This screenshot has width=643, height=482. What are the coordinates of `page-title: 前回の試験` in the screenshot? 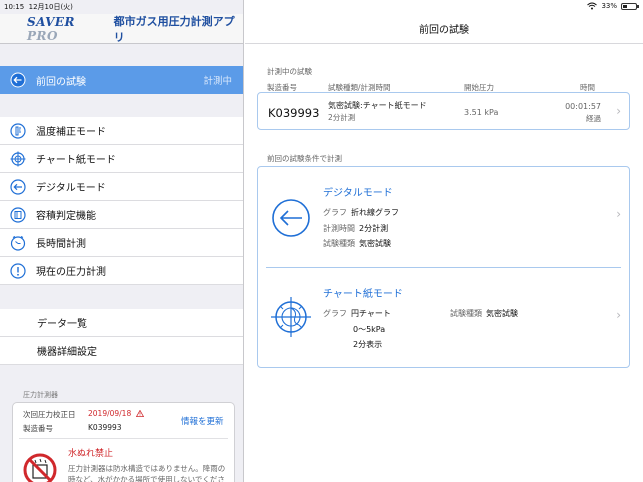 It's located at (444, 29).